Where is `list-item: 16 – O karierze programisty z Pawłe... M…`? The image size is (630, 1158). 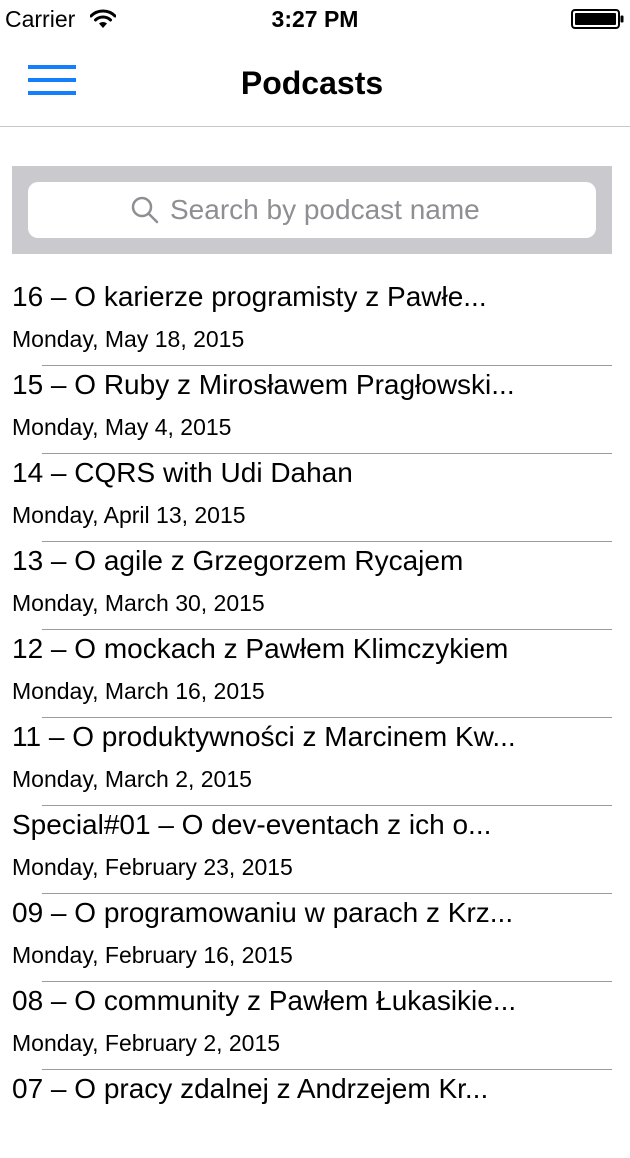
list-item: 16 – O karierze programisty z Pawłe... M… is located at coordinates (315, 322).